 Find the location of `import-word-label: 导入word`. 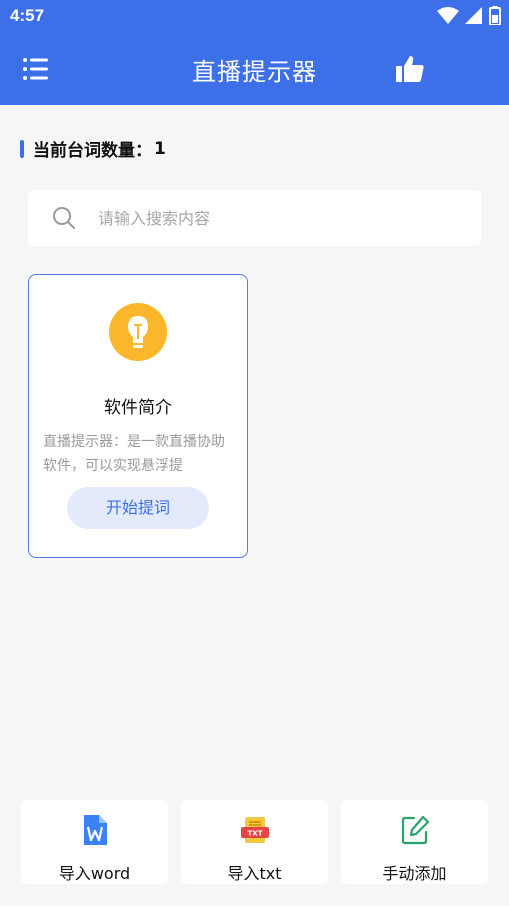

import-word-label: 导入word is located at coordinates (94, 873).